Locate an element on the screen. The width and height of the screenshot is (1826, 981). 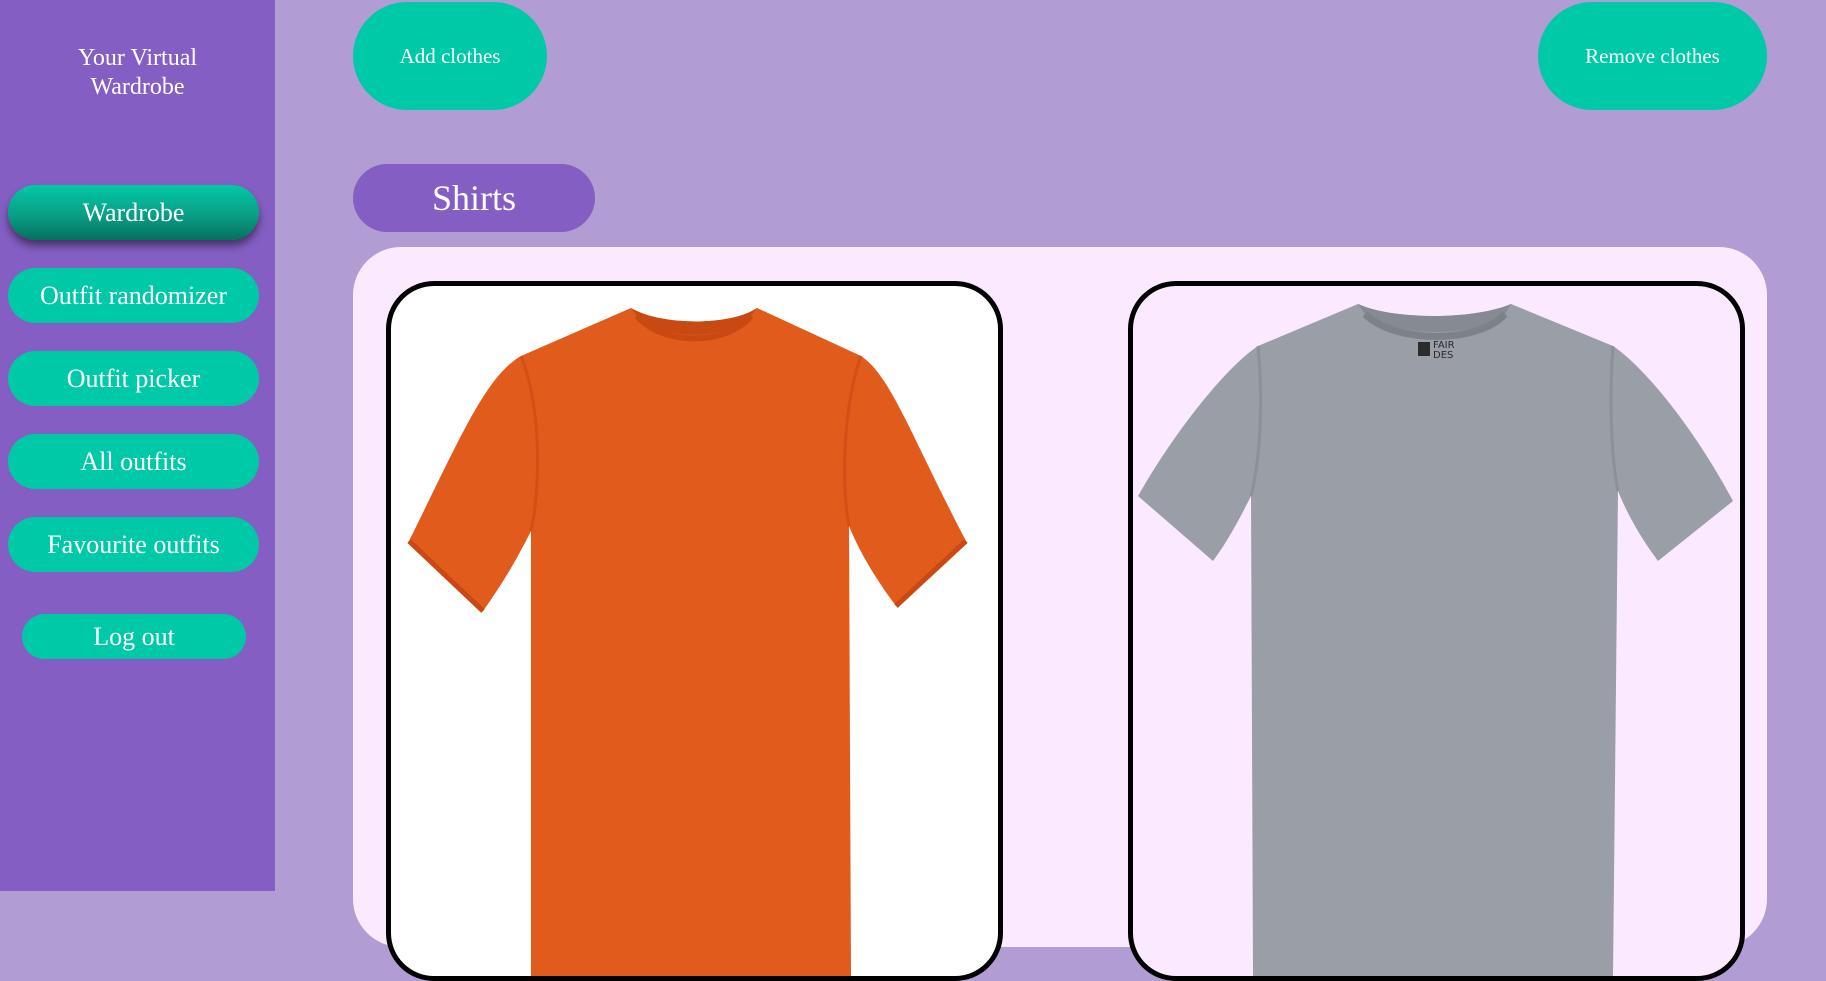
app-title: Your Virtual Wardrobe is located at coordinates (137, 73).